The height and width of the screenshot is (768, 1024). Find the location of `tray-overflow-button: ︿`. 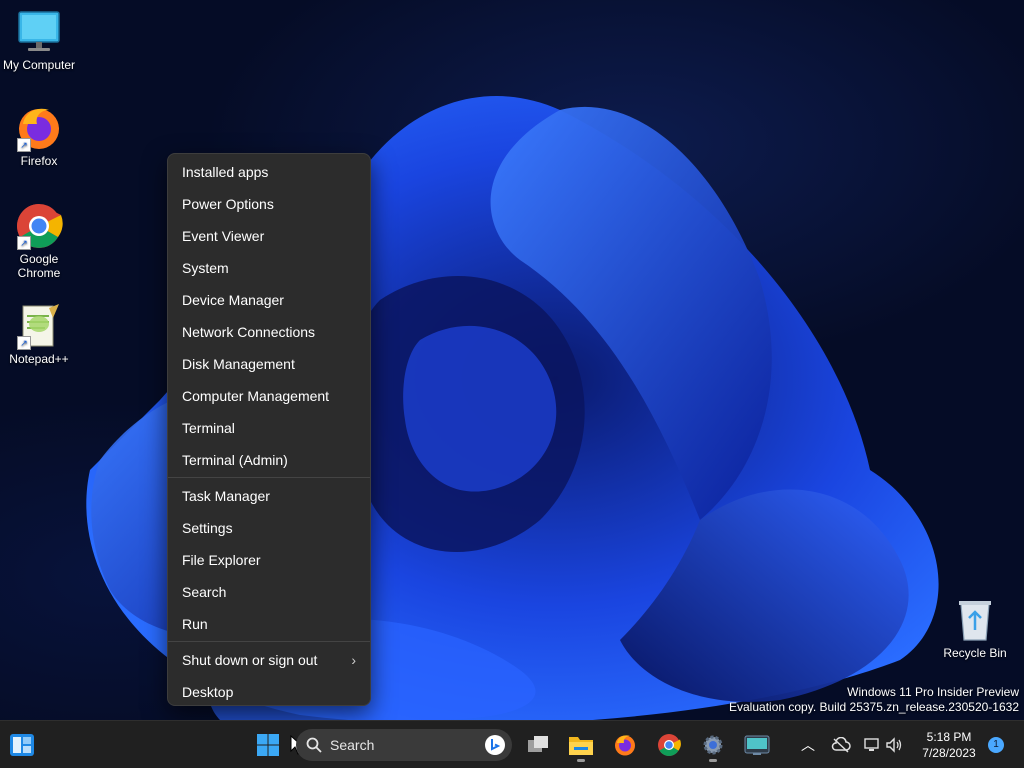

tray-overflow-button: ︿ is located at coordinates (808, 745).